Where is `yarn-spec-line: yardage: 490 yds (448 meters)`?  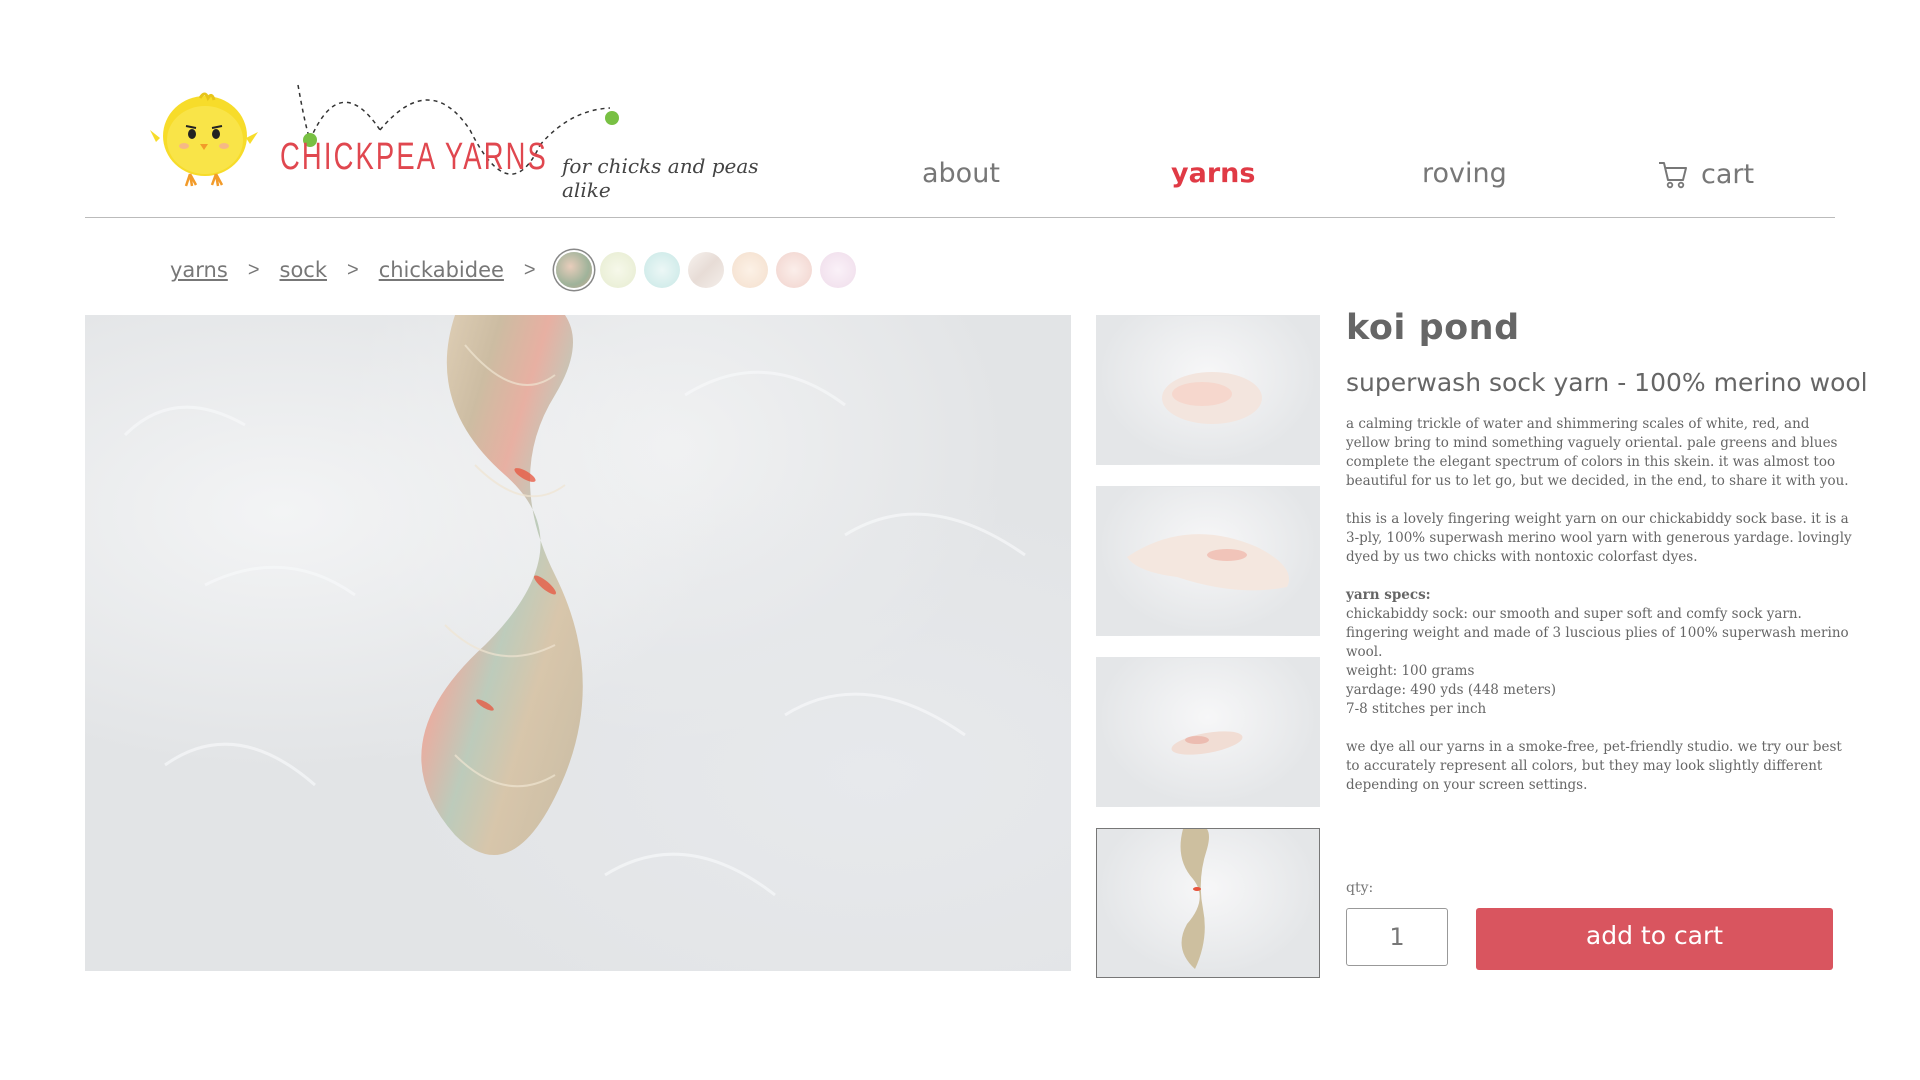
yarn-spec-line: yardage: 490 yds (448 meters) is located at coordinates (1451, 690).